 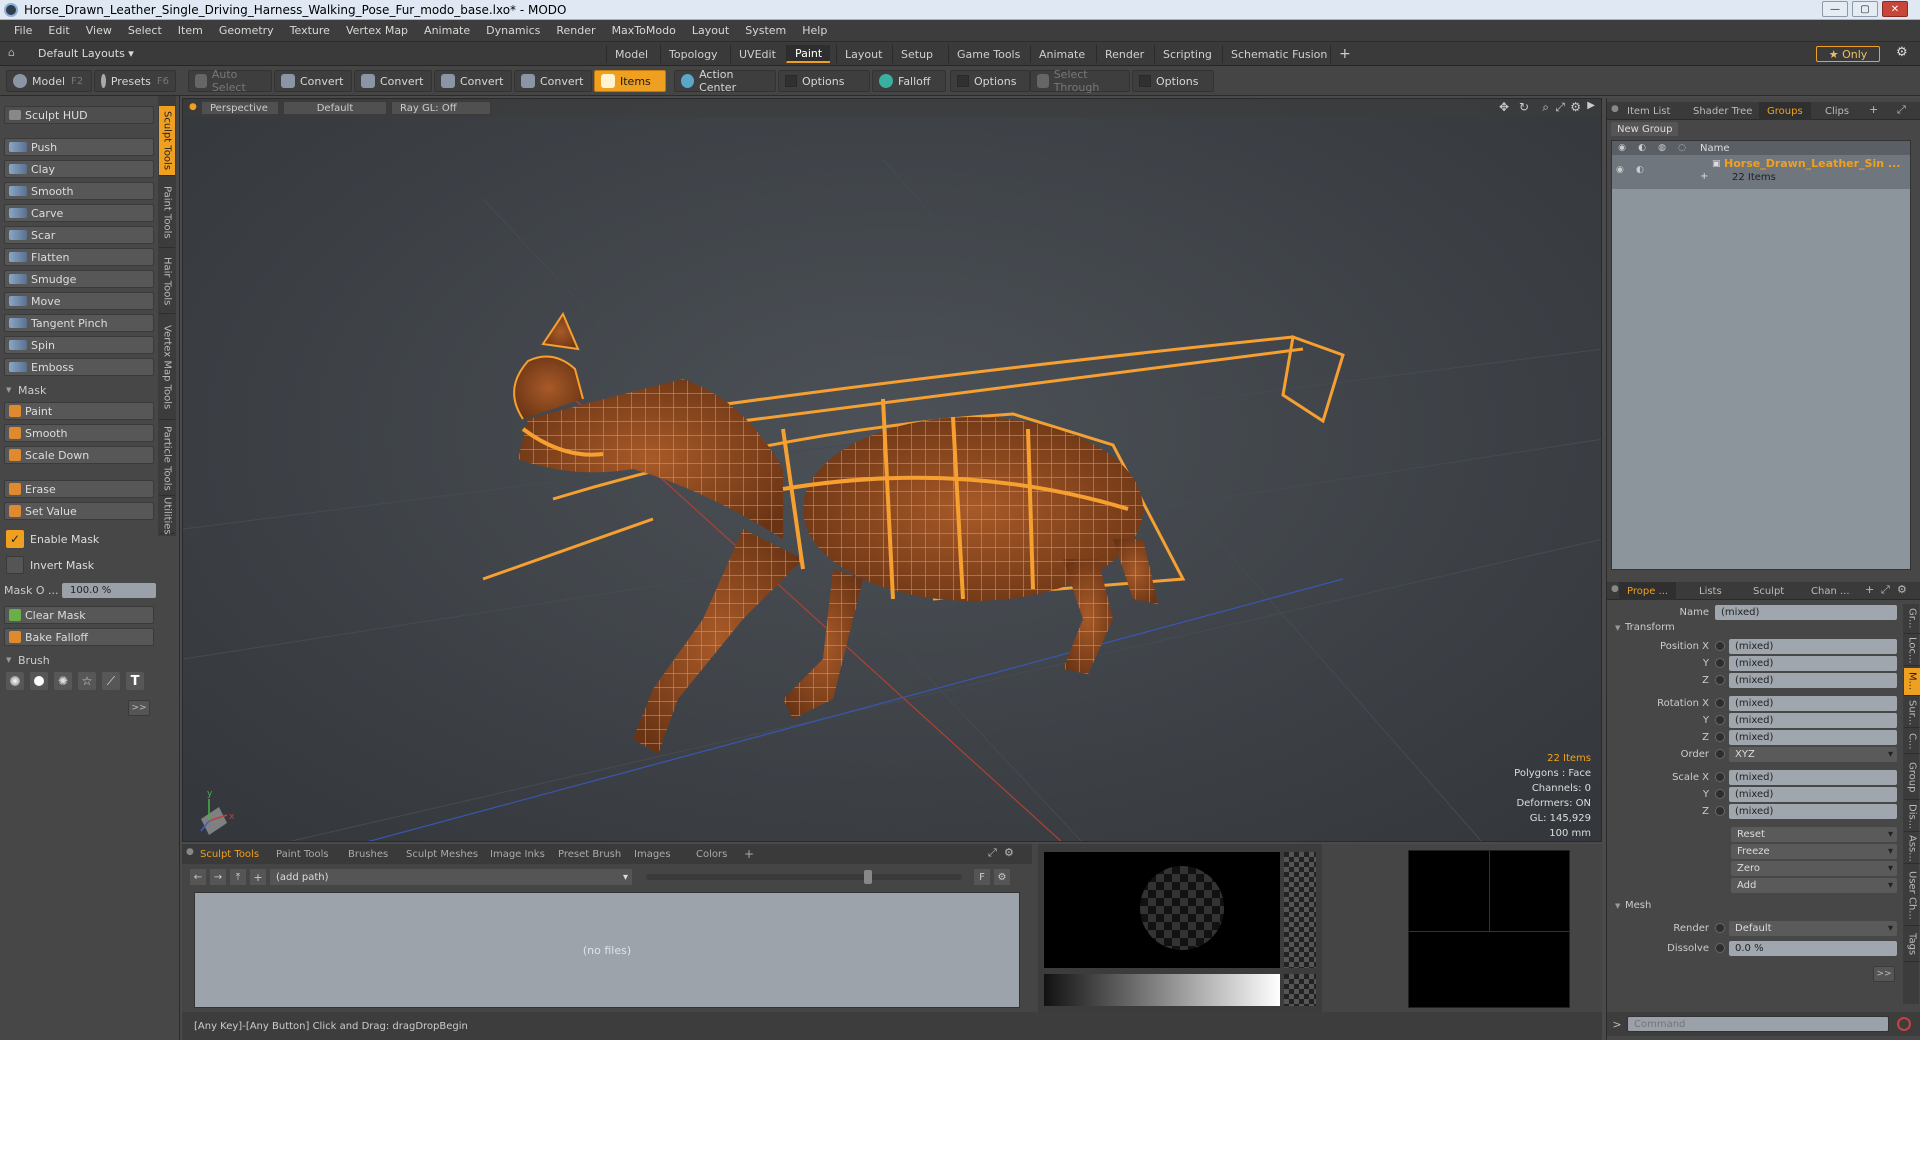 I want to click on tool-clay: Clay, so click(x=79, y=169).